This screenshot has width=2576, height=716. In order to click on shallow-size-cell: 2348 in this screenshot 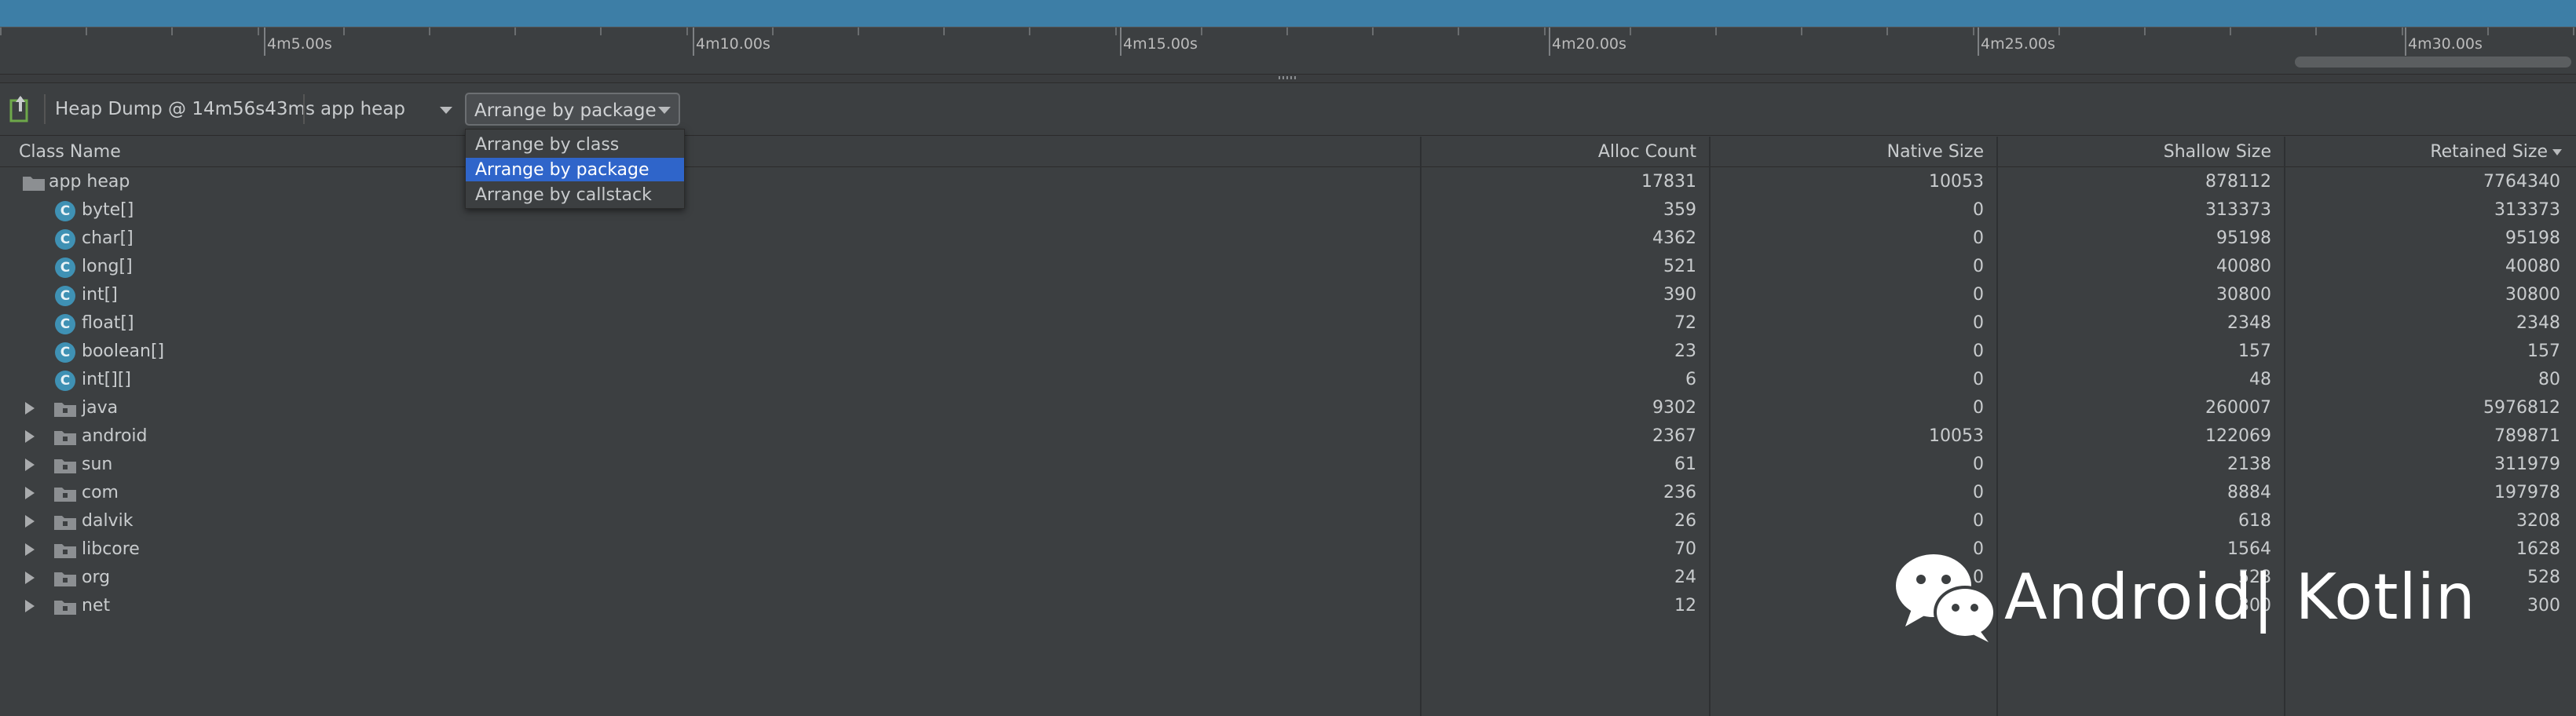, I will do `click(2249, 323)`.